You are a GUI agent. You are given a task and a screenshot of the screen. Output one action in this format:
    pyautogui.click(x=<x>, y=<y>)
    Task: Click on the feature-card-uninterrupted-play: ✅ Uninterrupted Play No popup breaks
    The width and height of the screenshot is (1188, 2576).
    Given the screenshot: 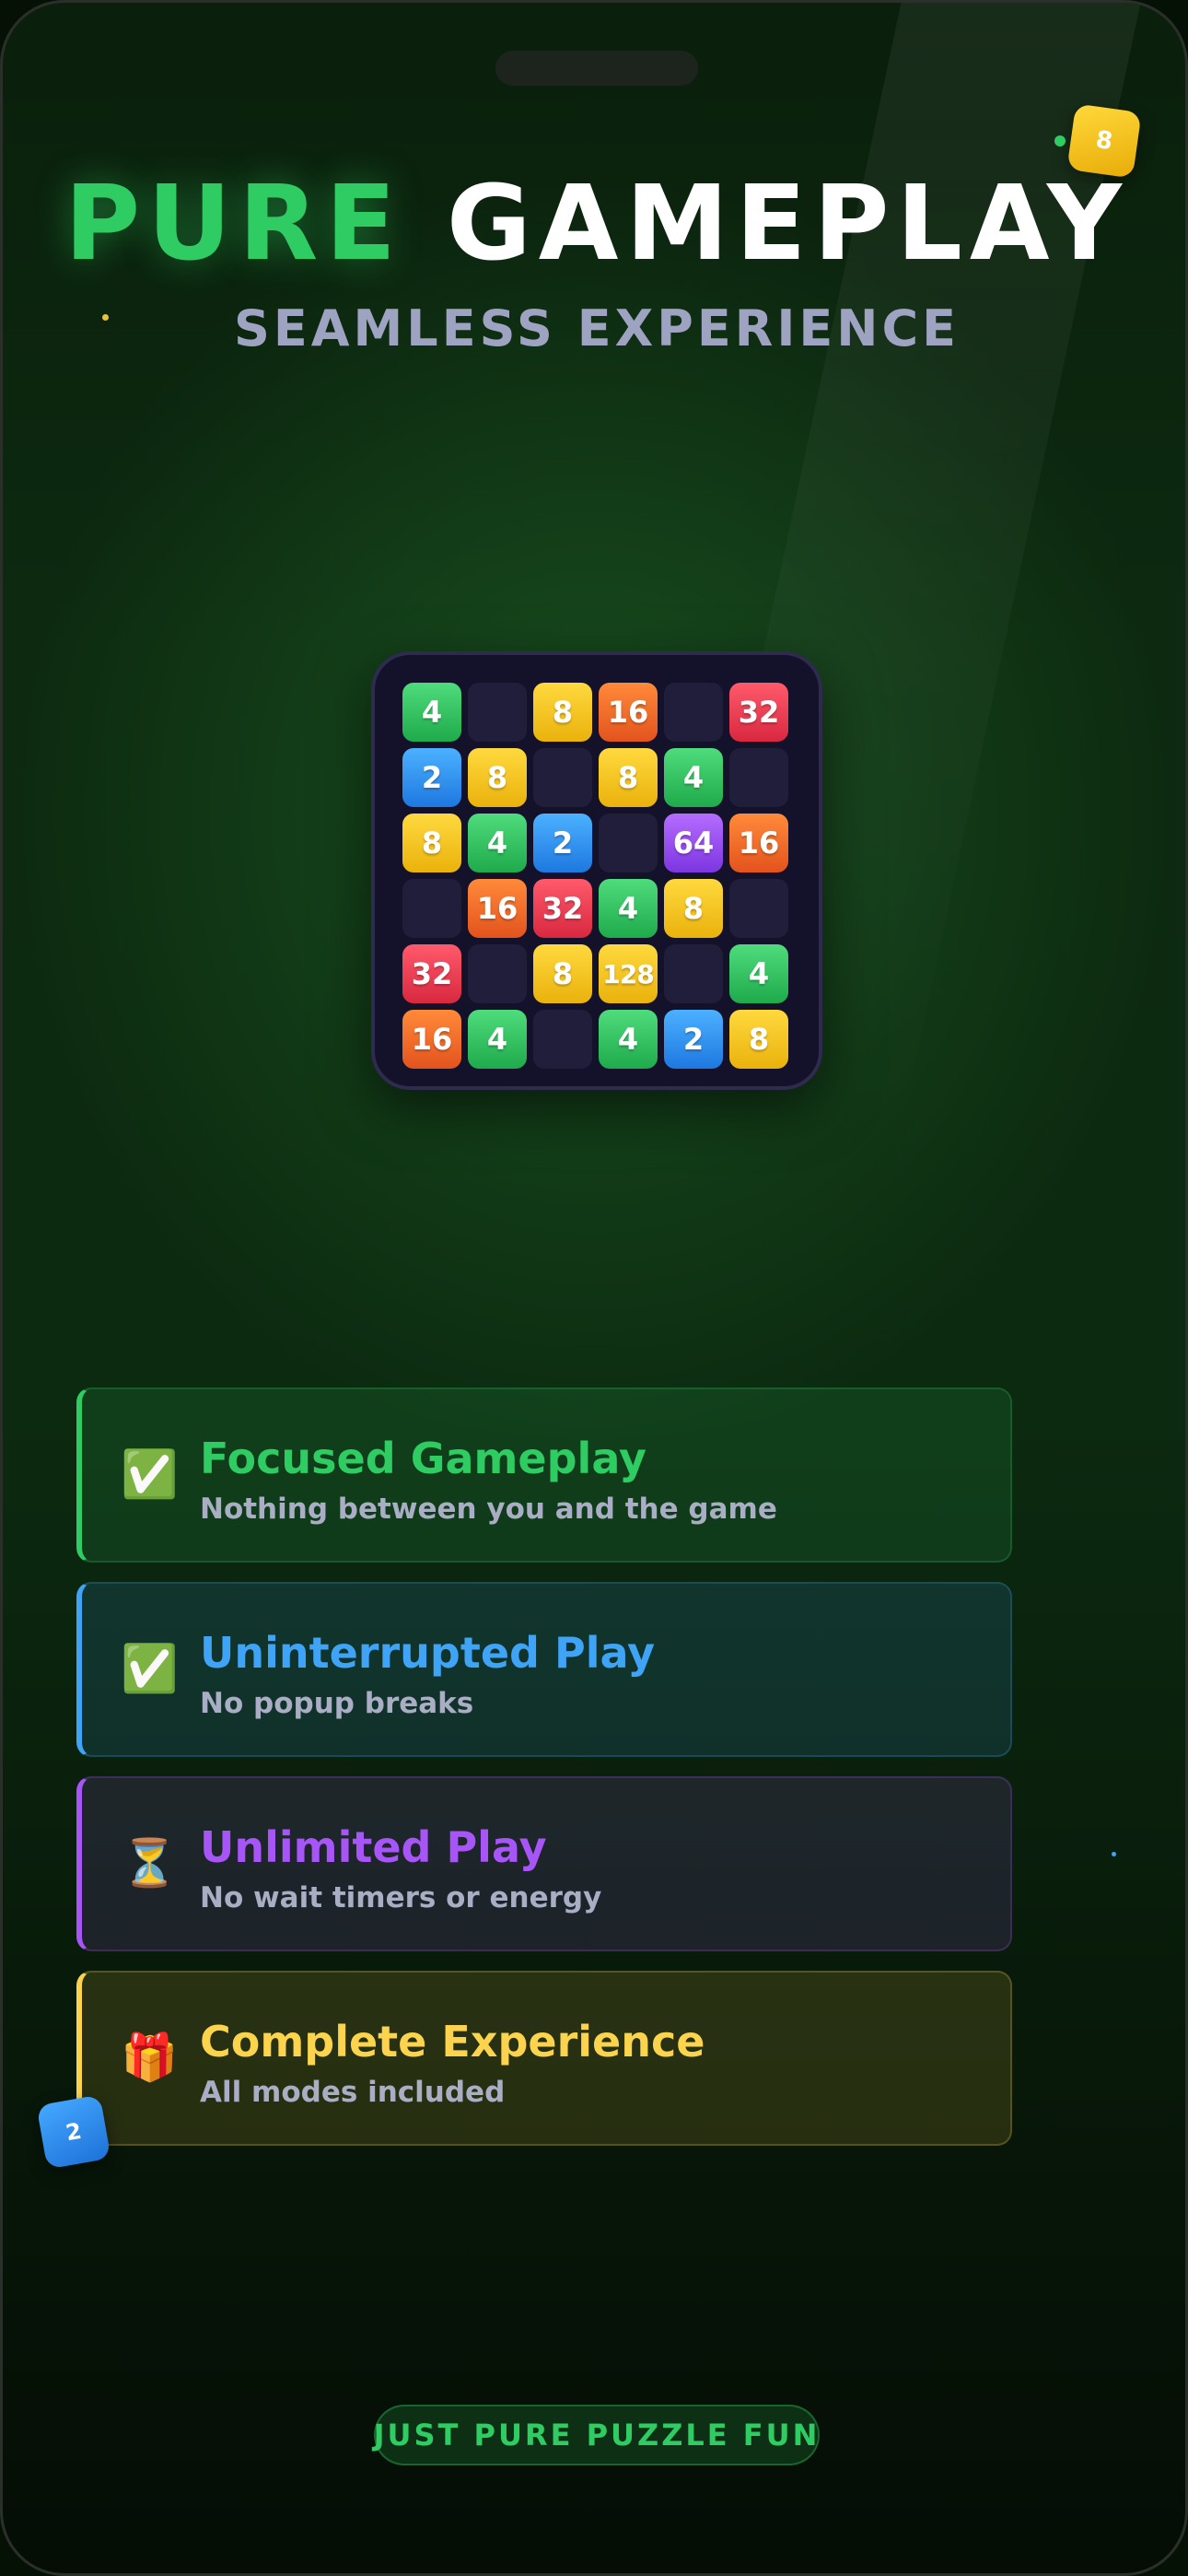 What is the action you would take?
    pyautogui.click(x=544, y=1669)
    